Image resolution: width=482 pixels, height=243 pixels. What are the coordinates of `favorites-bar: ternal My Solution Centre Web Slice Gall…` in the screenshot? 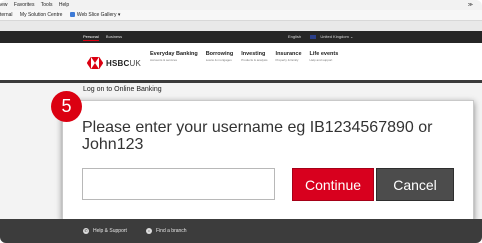 It's located at (241, 15).